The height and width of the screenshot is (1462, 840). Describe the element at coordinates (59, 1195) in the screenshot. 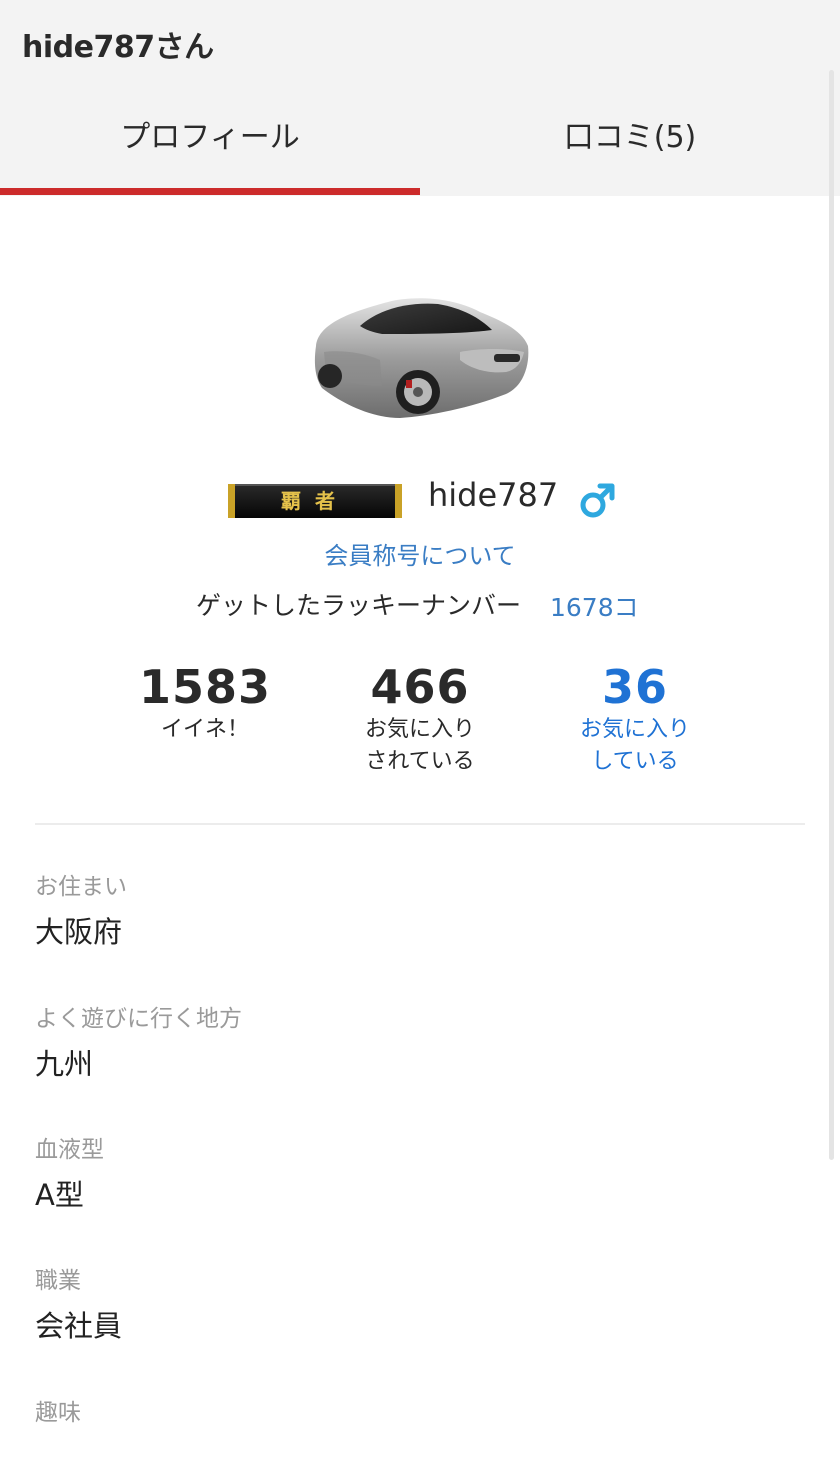

I see `field-blood-type-value: A型` at that location.